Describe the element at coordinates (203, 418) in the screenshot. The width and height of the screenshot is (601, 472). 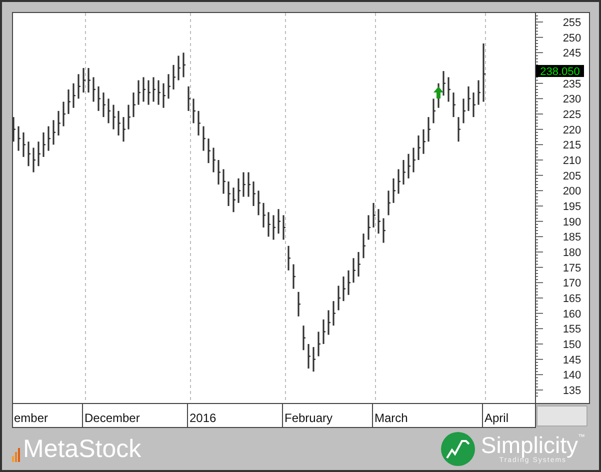
I see `axis-label: 2016` at that location.